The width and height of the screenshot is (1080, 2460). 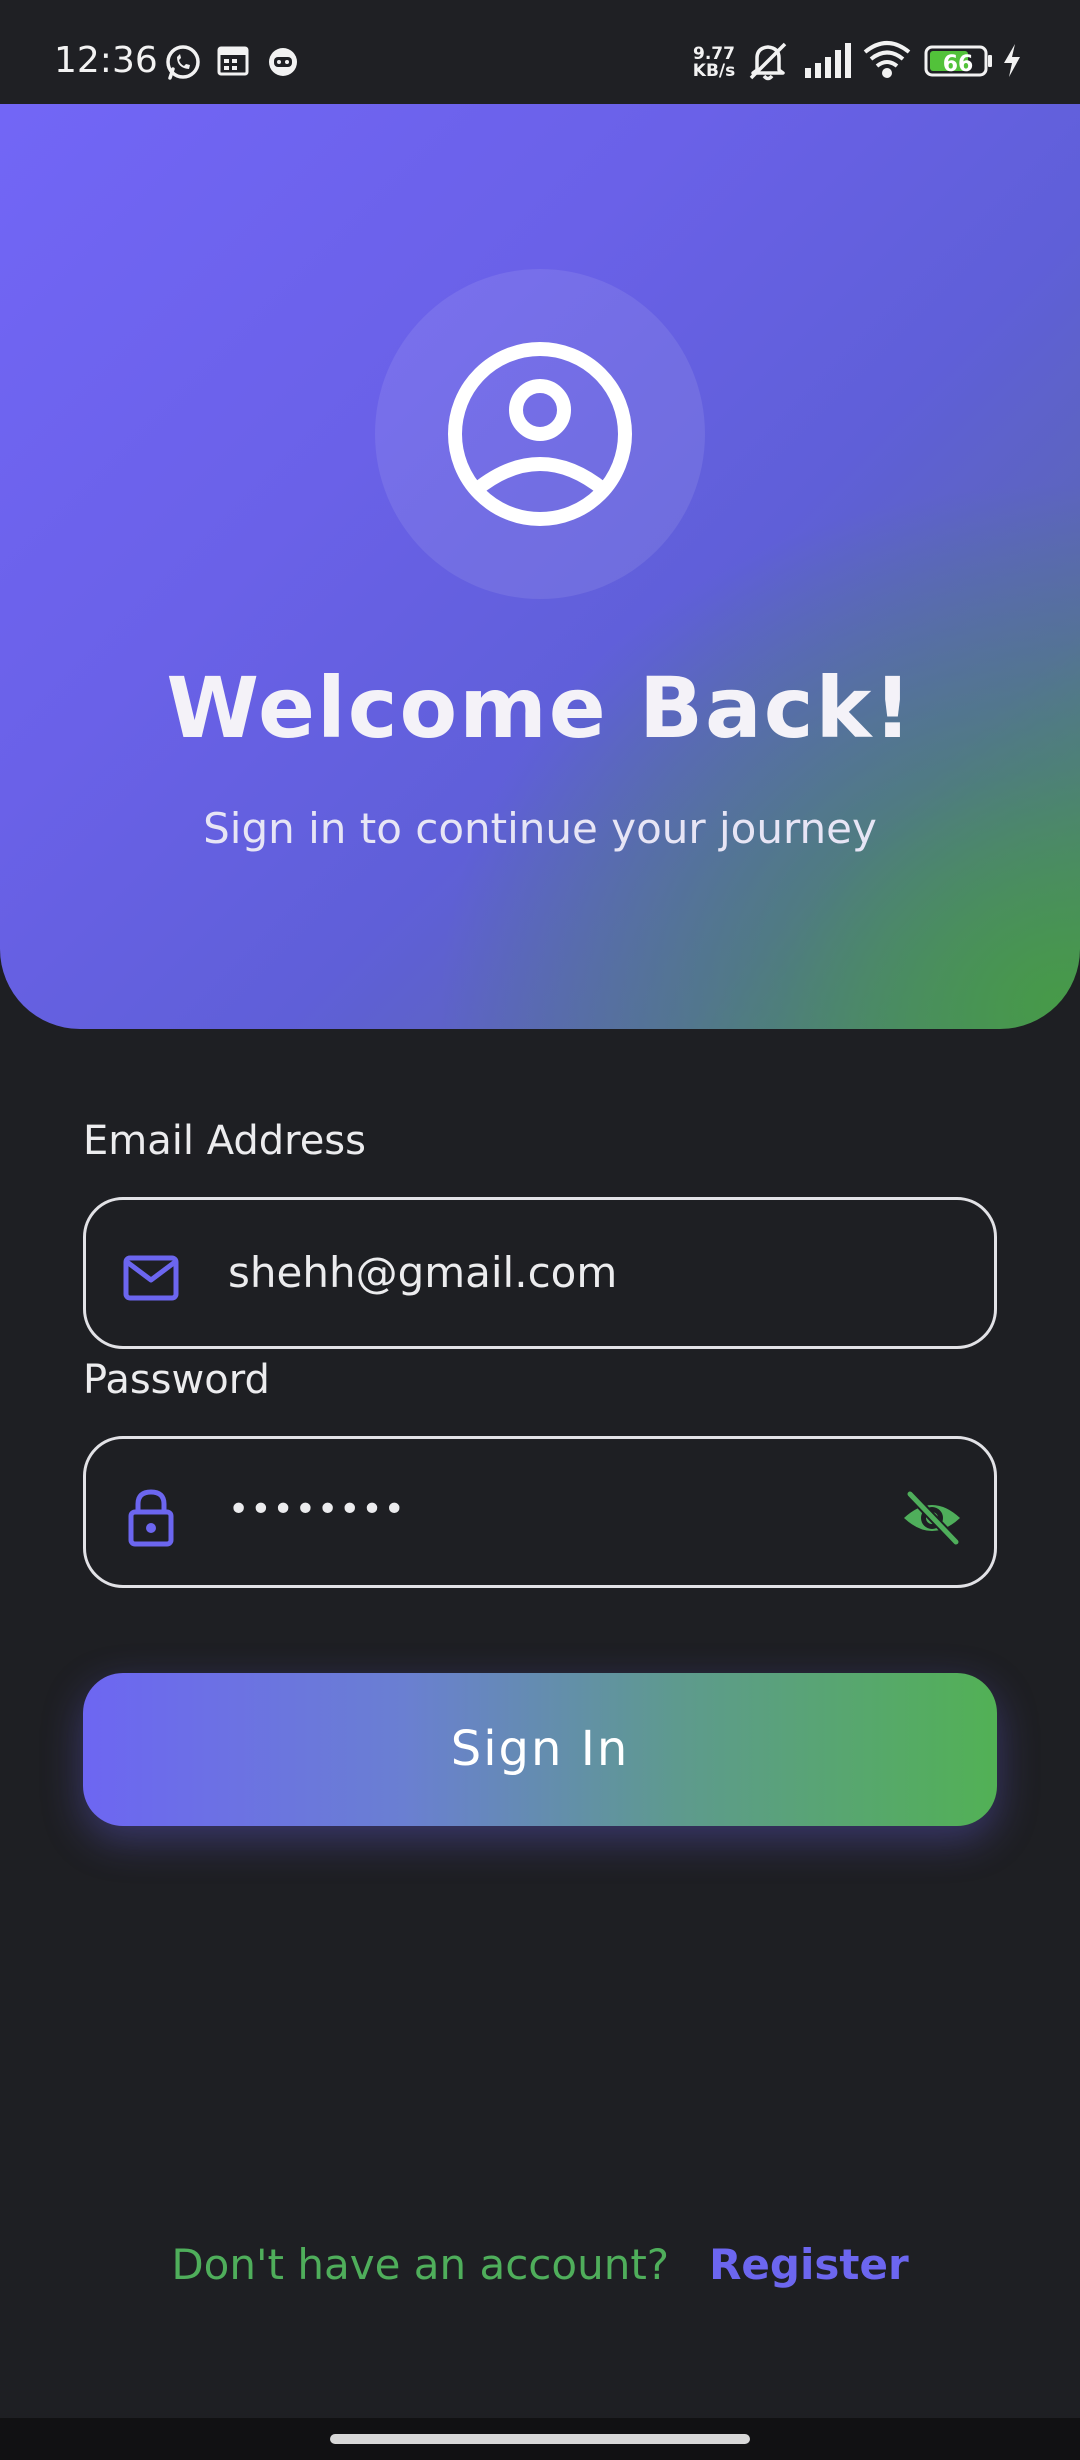 What do you see at coordinates (540, 52) in the screenshot?
I see `status-bar: 12:36 9.77 KB/s 66` at bounding box center [540, 52].